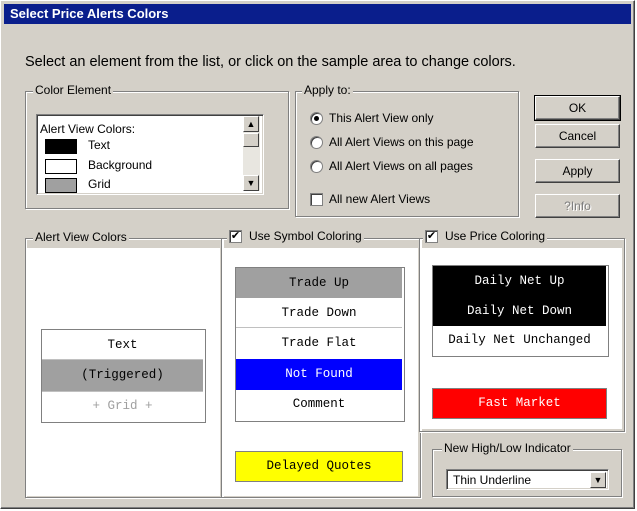 Image resolution: width=637 pixels, height=511 pixels. I want to click on daily-net-unchanged-cell: Daily Net Unchanged, so click(519, 340).